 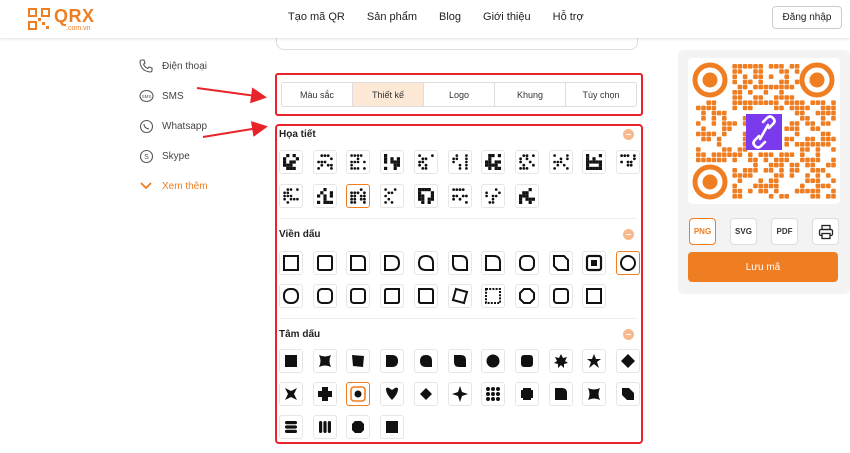 What do you see at coordinates (628, 134) in the screenshot?
I see `collapse-pattern-icon` at bounding box center [628, 134].